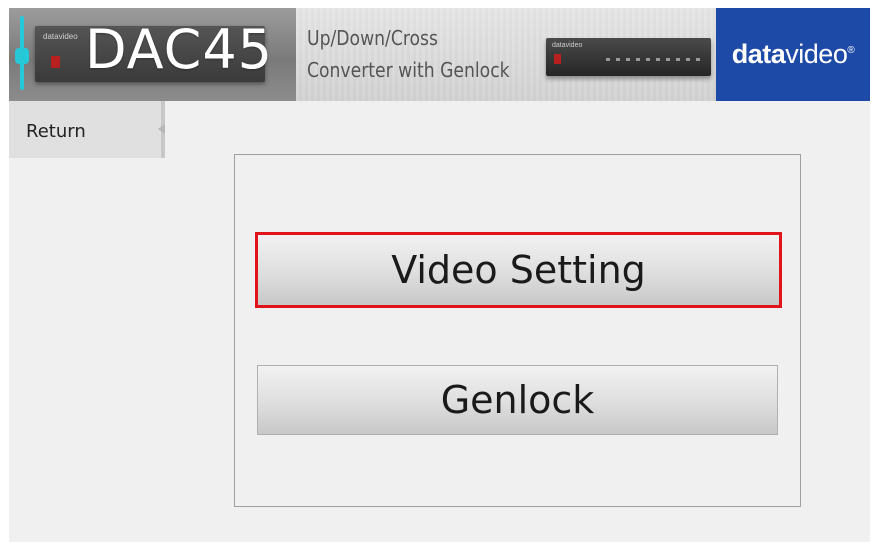 This screenshot has width=878, height=549. What do you see at coordinates (816, 54) in the screenshot?
I see `logo-light-part: video` at bounding box center [816, 54].